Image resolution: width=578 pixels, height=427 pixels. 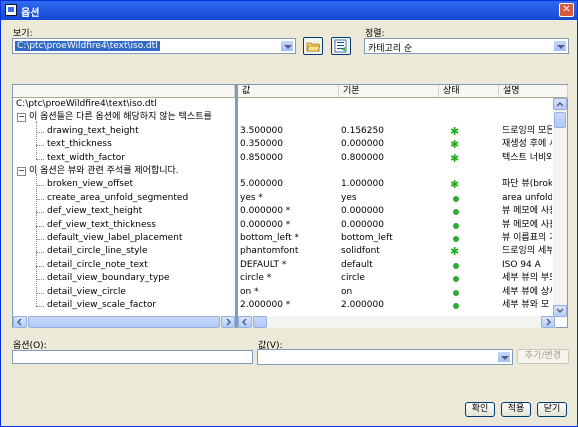 I want to click on view-path-select: C:\ptc\proeWildfire4\text\iso.dtl, so click(x=154, y=46).